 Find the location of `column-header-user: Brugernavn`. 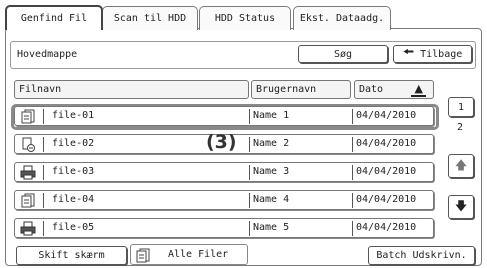

column-header-user: Brugernavn is located at coordinates (301, 89).